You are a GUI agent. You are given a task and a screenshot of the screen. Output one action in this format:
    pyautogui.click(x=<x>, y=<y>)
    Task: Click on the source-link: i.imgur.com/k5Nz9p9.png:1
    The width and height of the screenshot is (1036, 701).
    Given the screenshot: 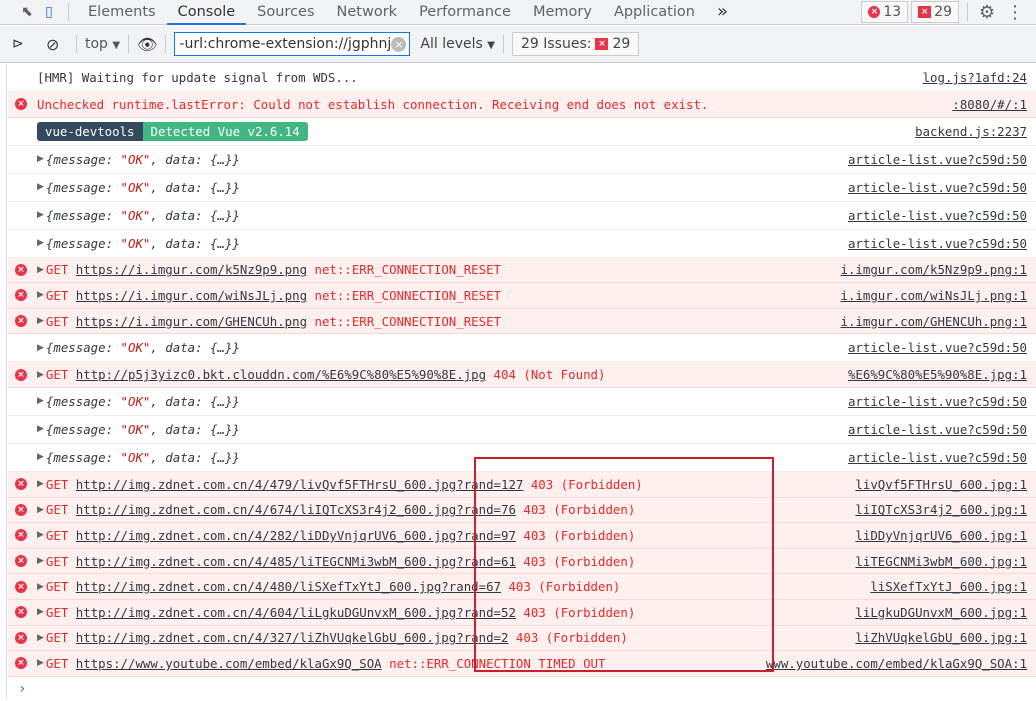 What is the action you would take?
    pyautogui.click(x=934, y=269)
    